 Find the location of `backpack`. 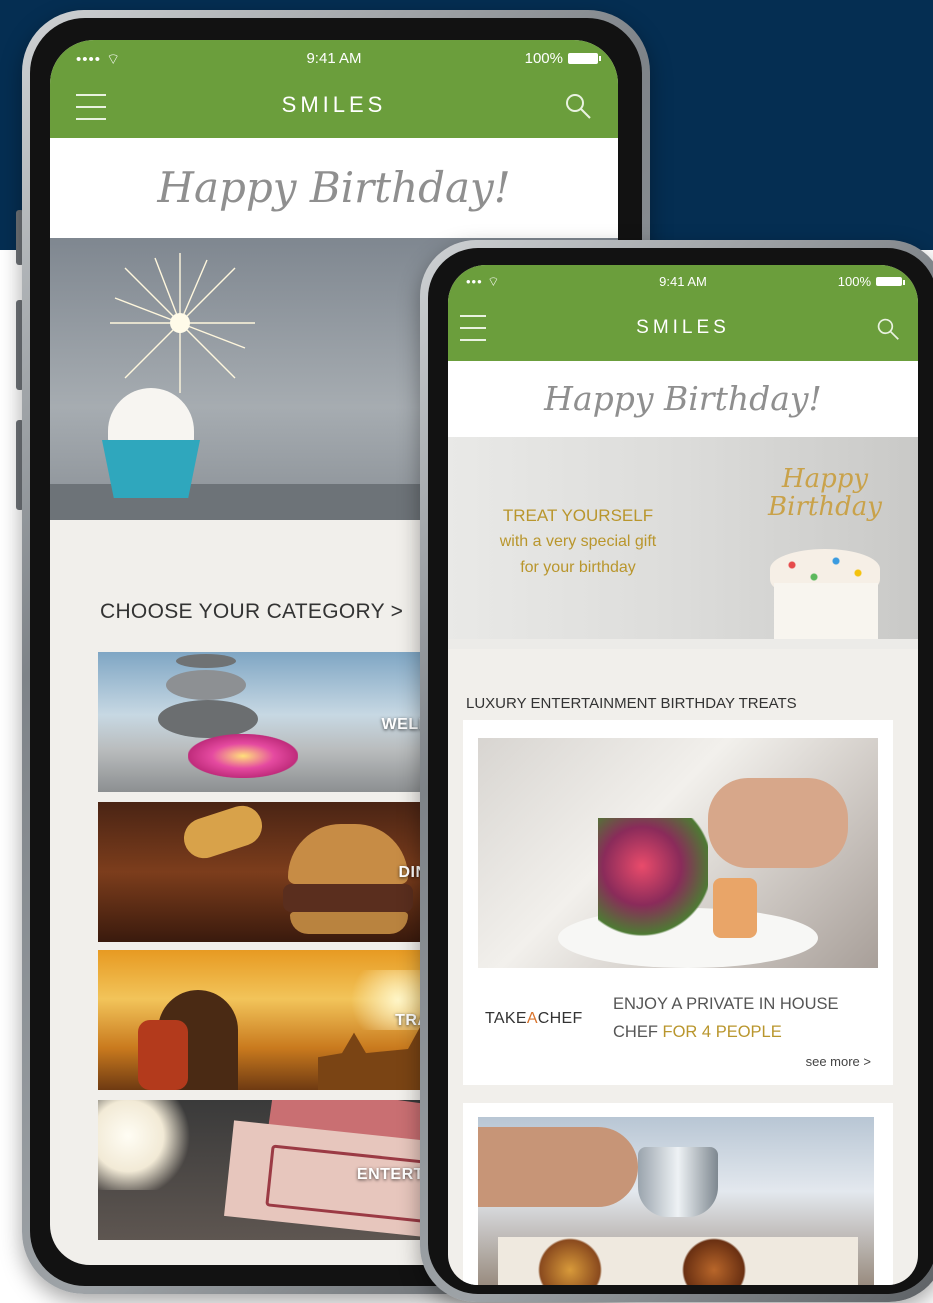

backpack is located at coordinates (163, 1055).